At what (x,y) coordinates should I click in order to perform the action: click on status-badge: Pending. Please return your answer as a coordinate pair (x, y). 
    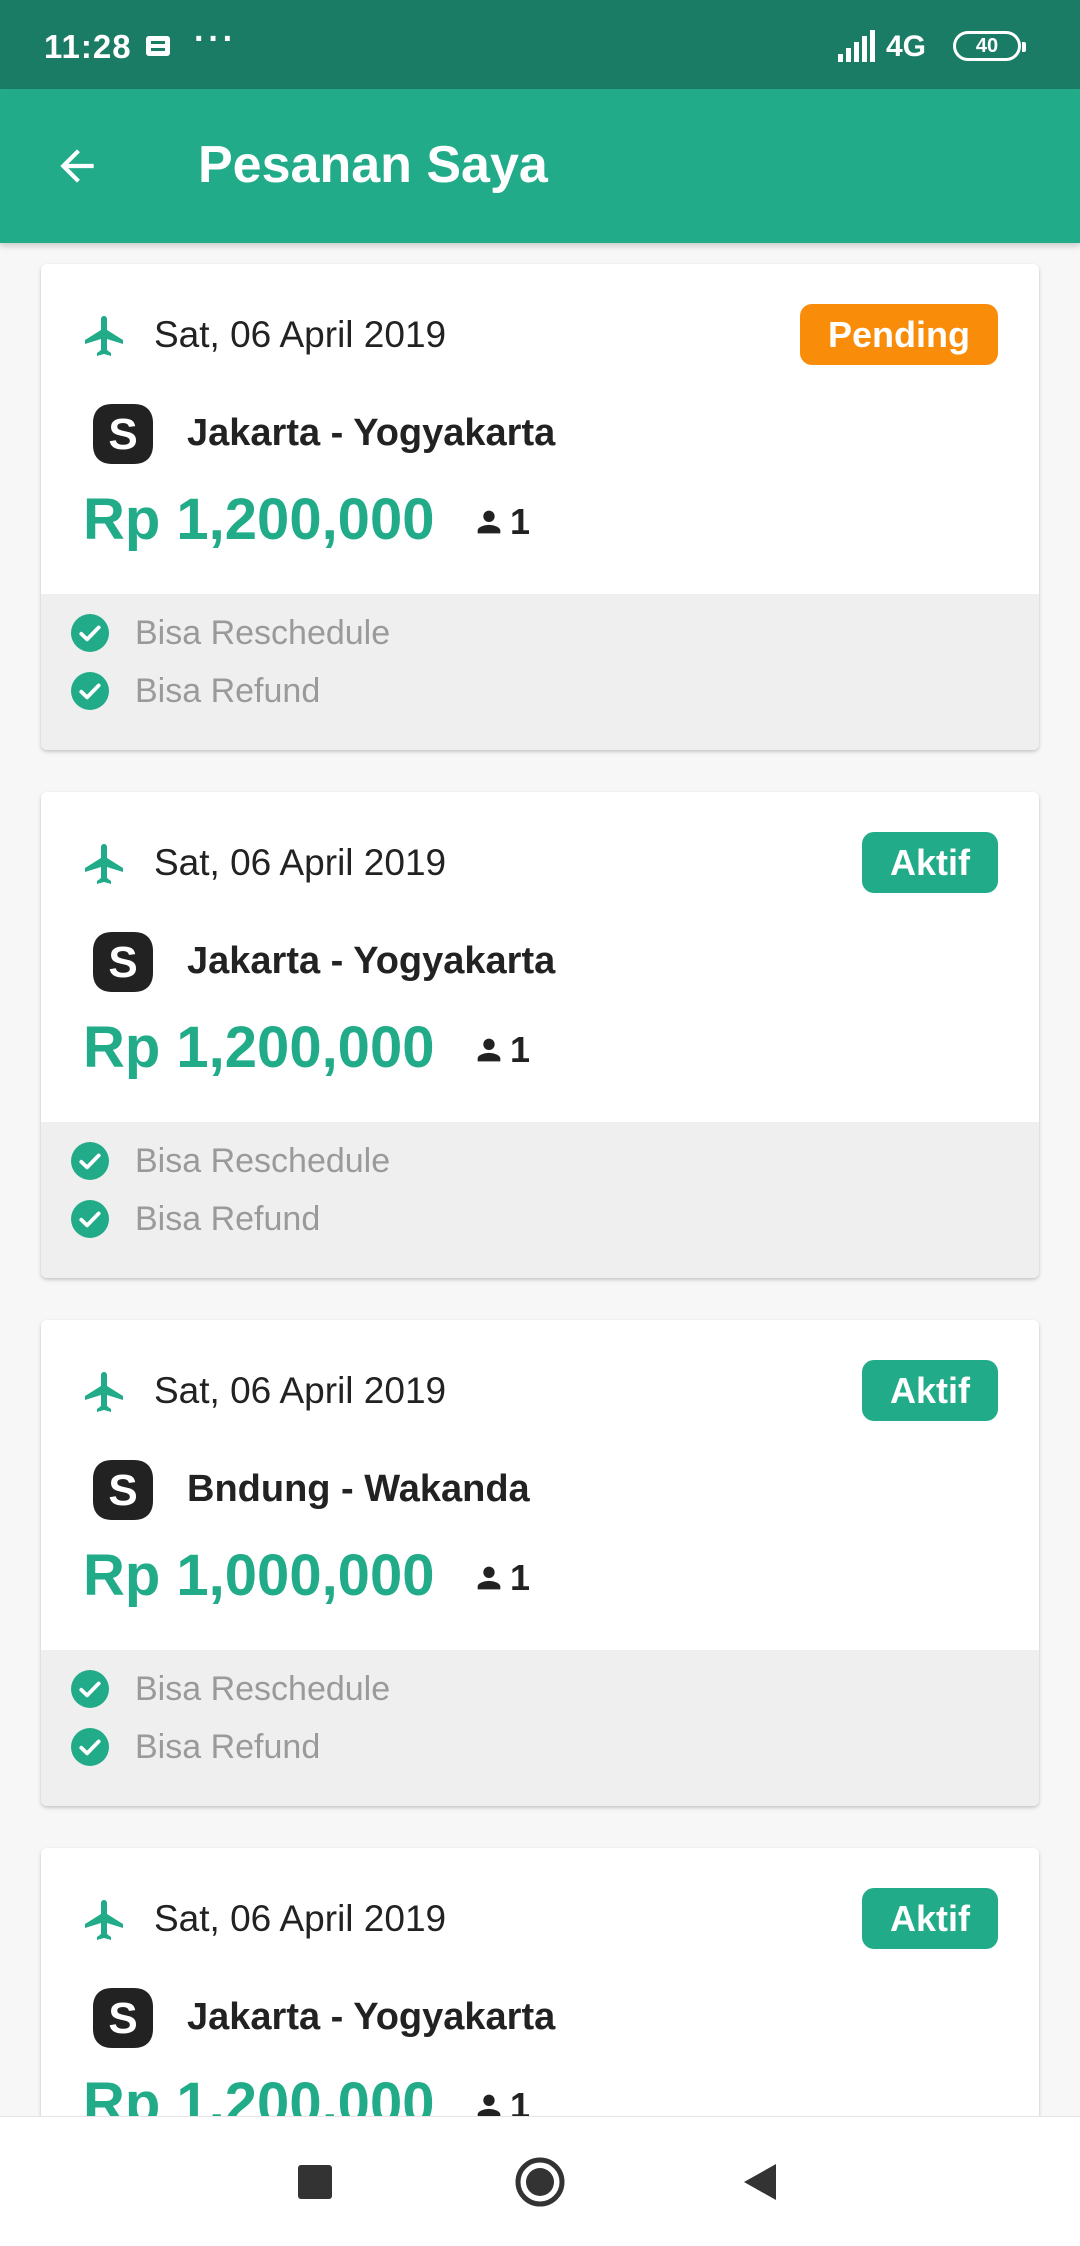
    Looking at the image, I should click on (899, 334).